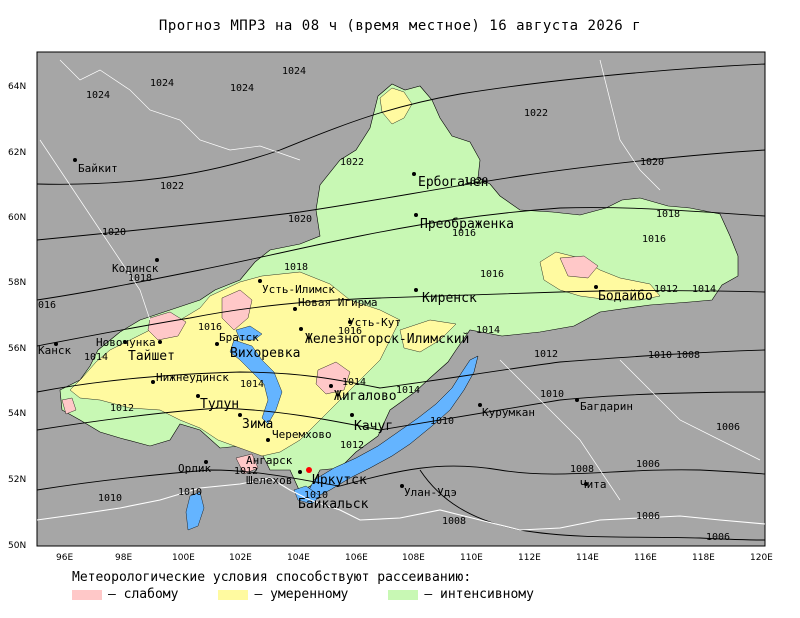  What do you see at coordinates (17, 316) in the screenshot?
I see `lat-axis: 64N 62N 60N 58N 56N 54N 52N 50N` at bounding box center [17, 316].